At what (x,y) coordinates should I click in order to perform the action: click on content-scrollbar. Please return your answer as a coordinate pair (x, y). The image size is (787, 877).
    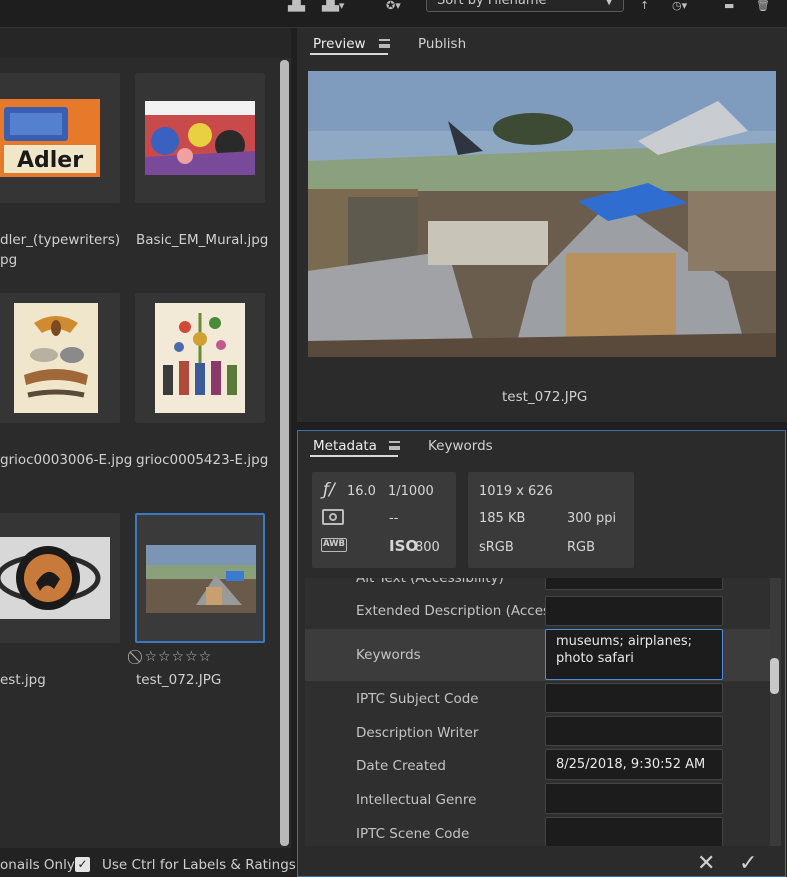
    Looking at the image, I should click on (284, 453).